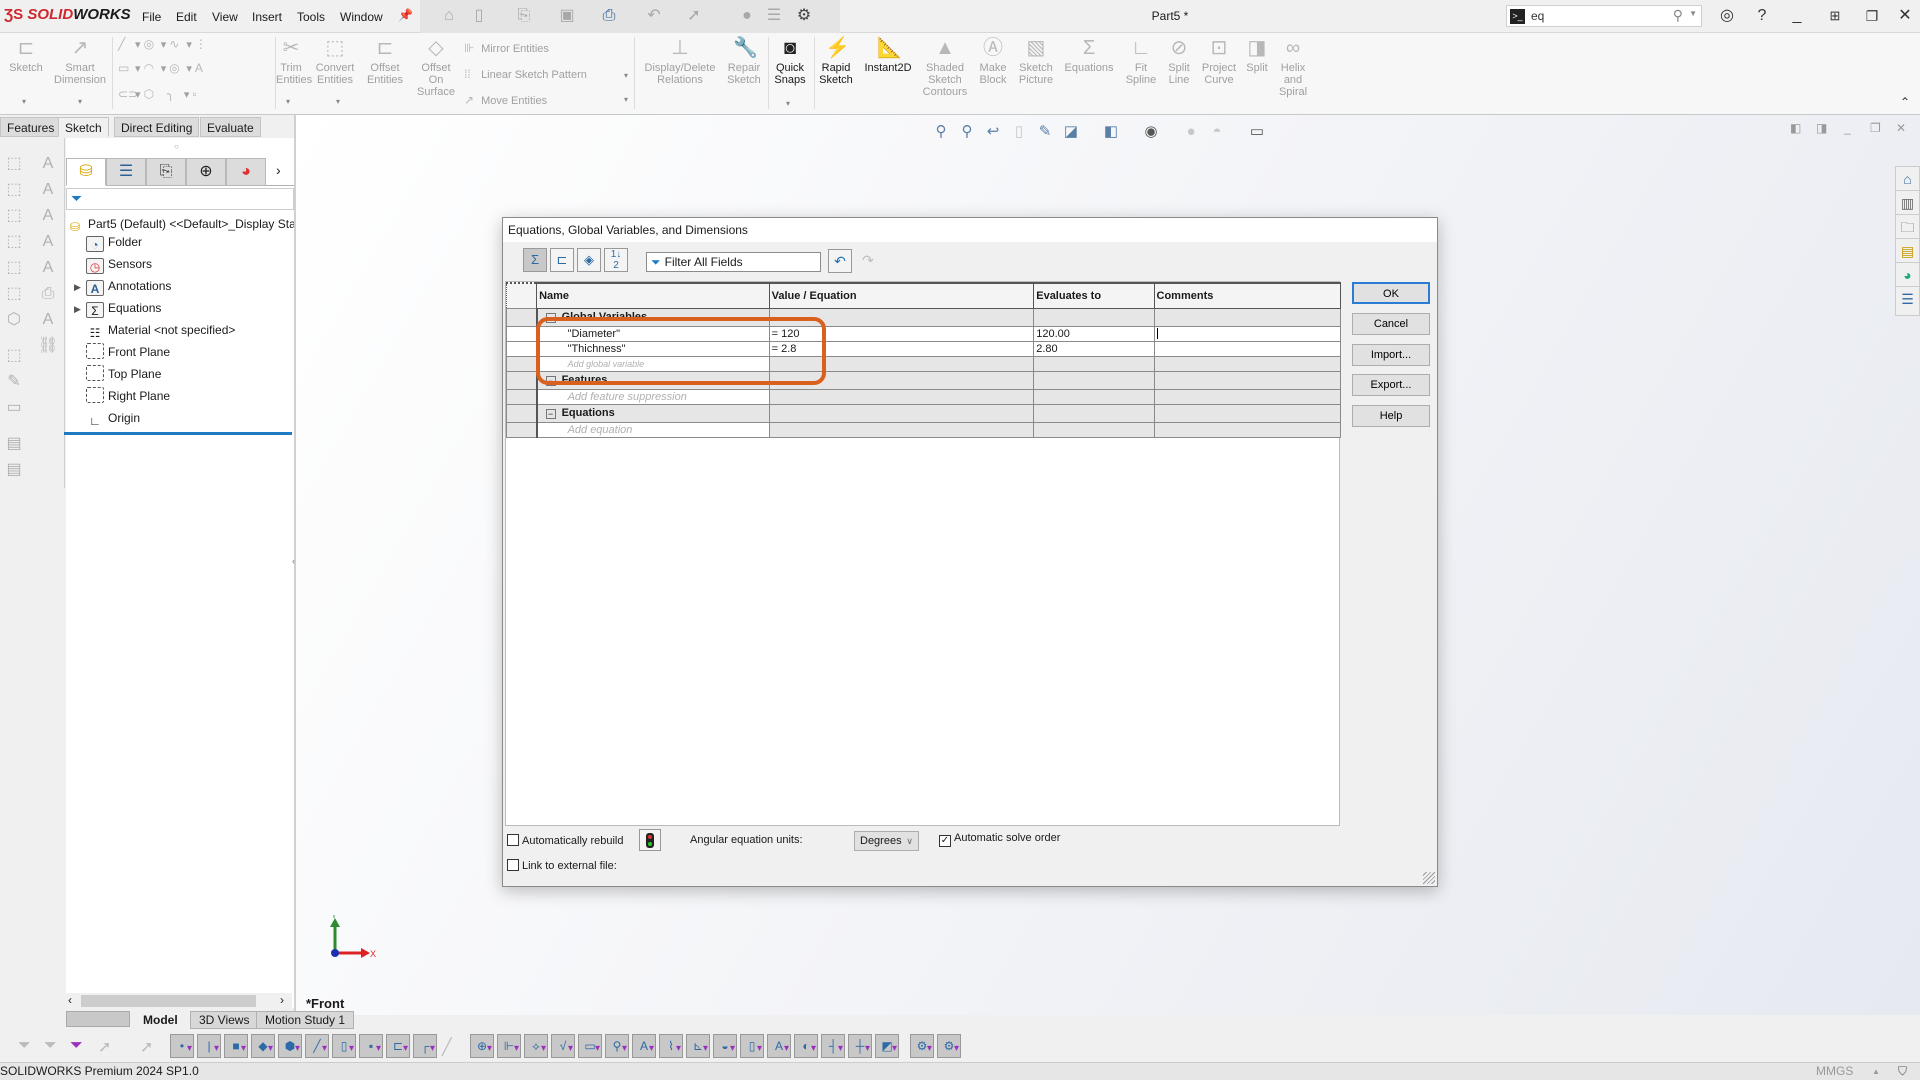  What do you see at coordinates (14, 444) in the screenshot?
I see `layer-tool-icon: ▤` at bounding box center [14, 444].